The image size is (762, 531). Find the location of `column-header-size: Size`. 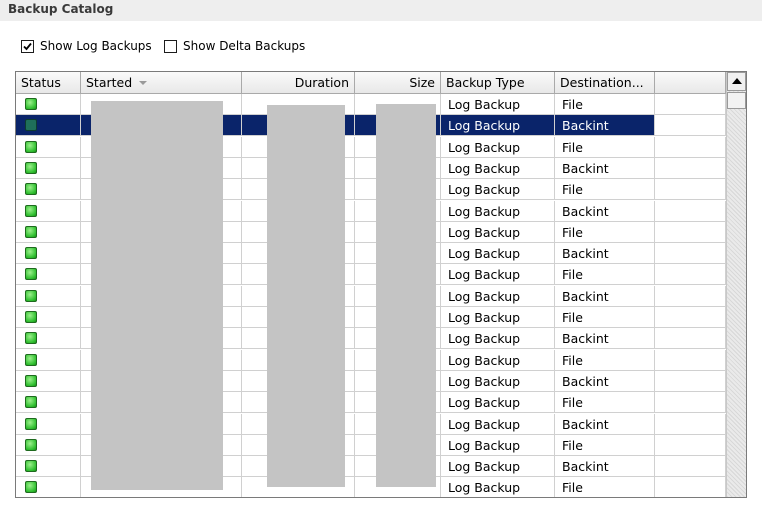

column-header-size: Size is located at coordinates (398, 83).